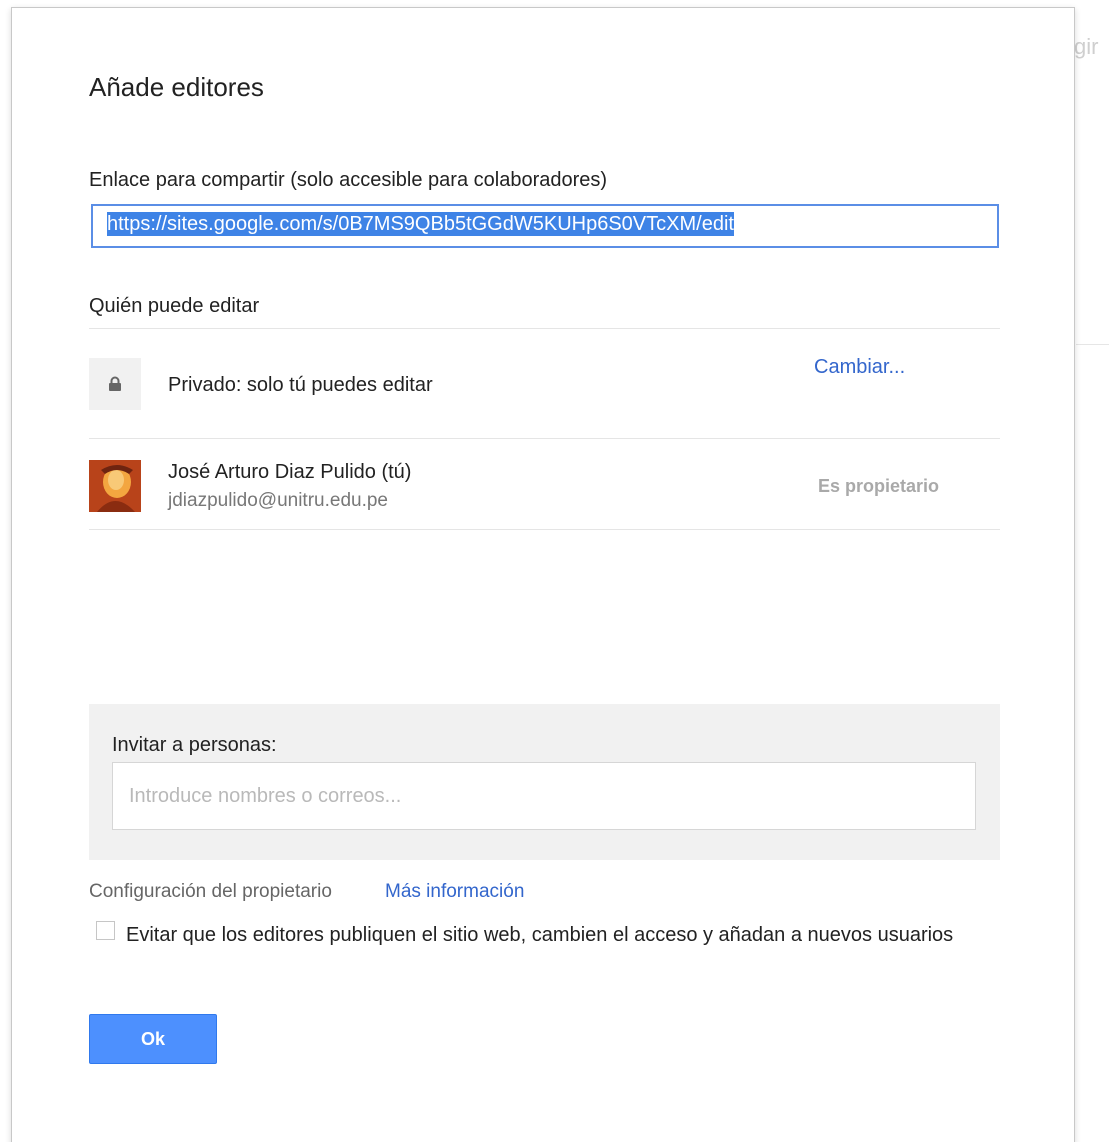  I want to click on restrict-editors-checkbox, so click(105, 930).